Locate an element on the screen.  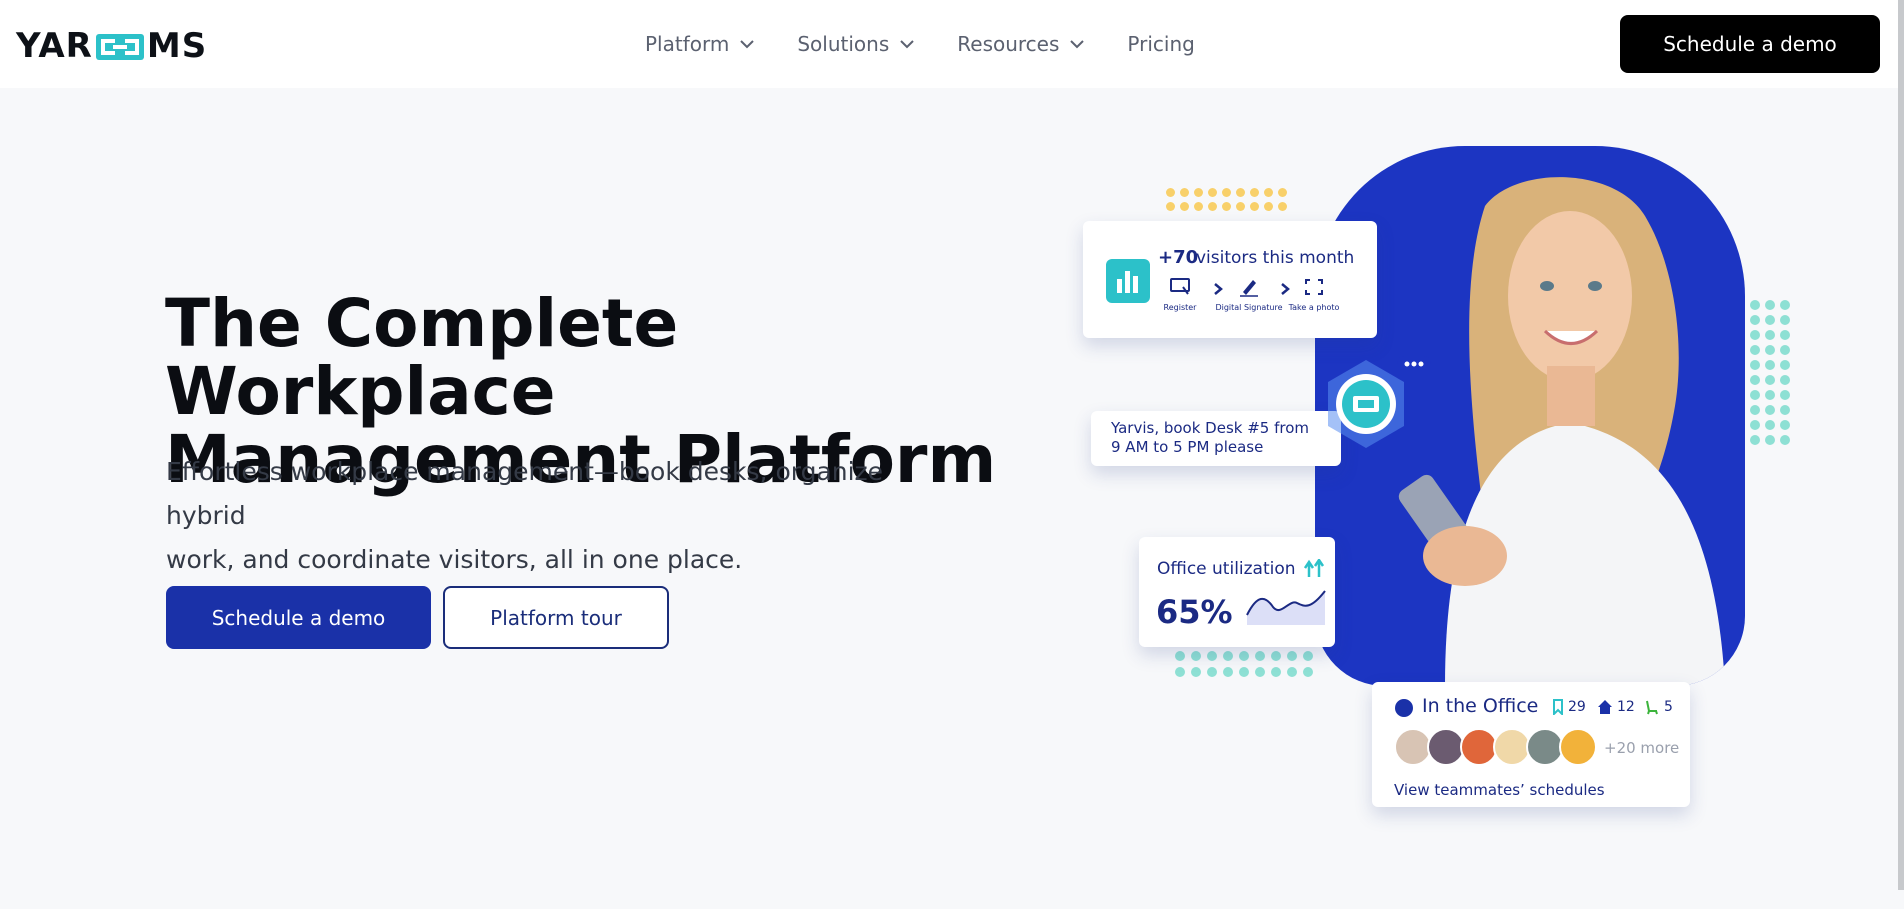
bar-chart-icon is located at coordinates (1128, 281).